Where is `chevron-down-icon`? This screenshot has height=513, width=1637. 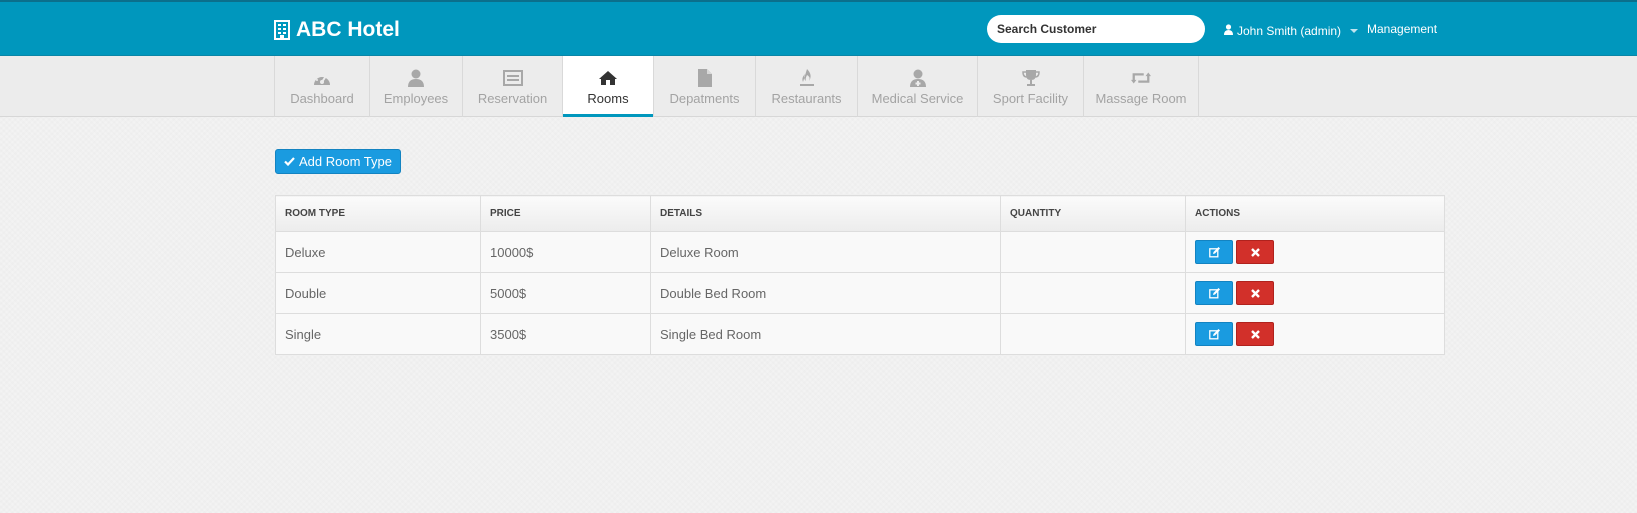 chevron-down-icon is located at coordinates (1354, 31).